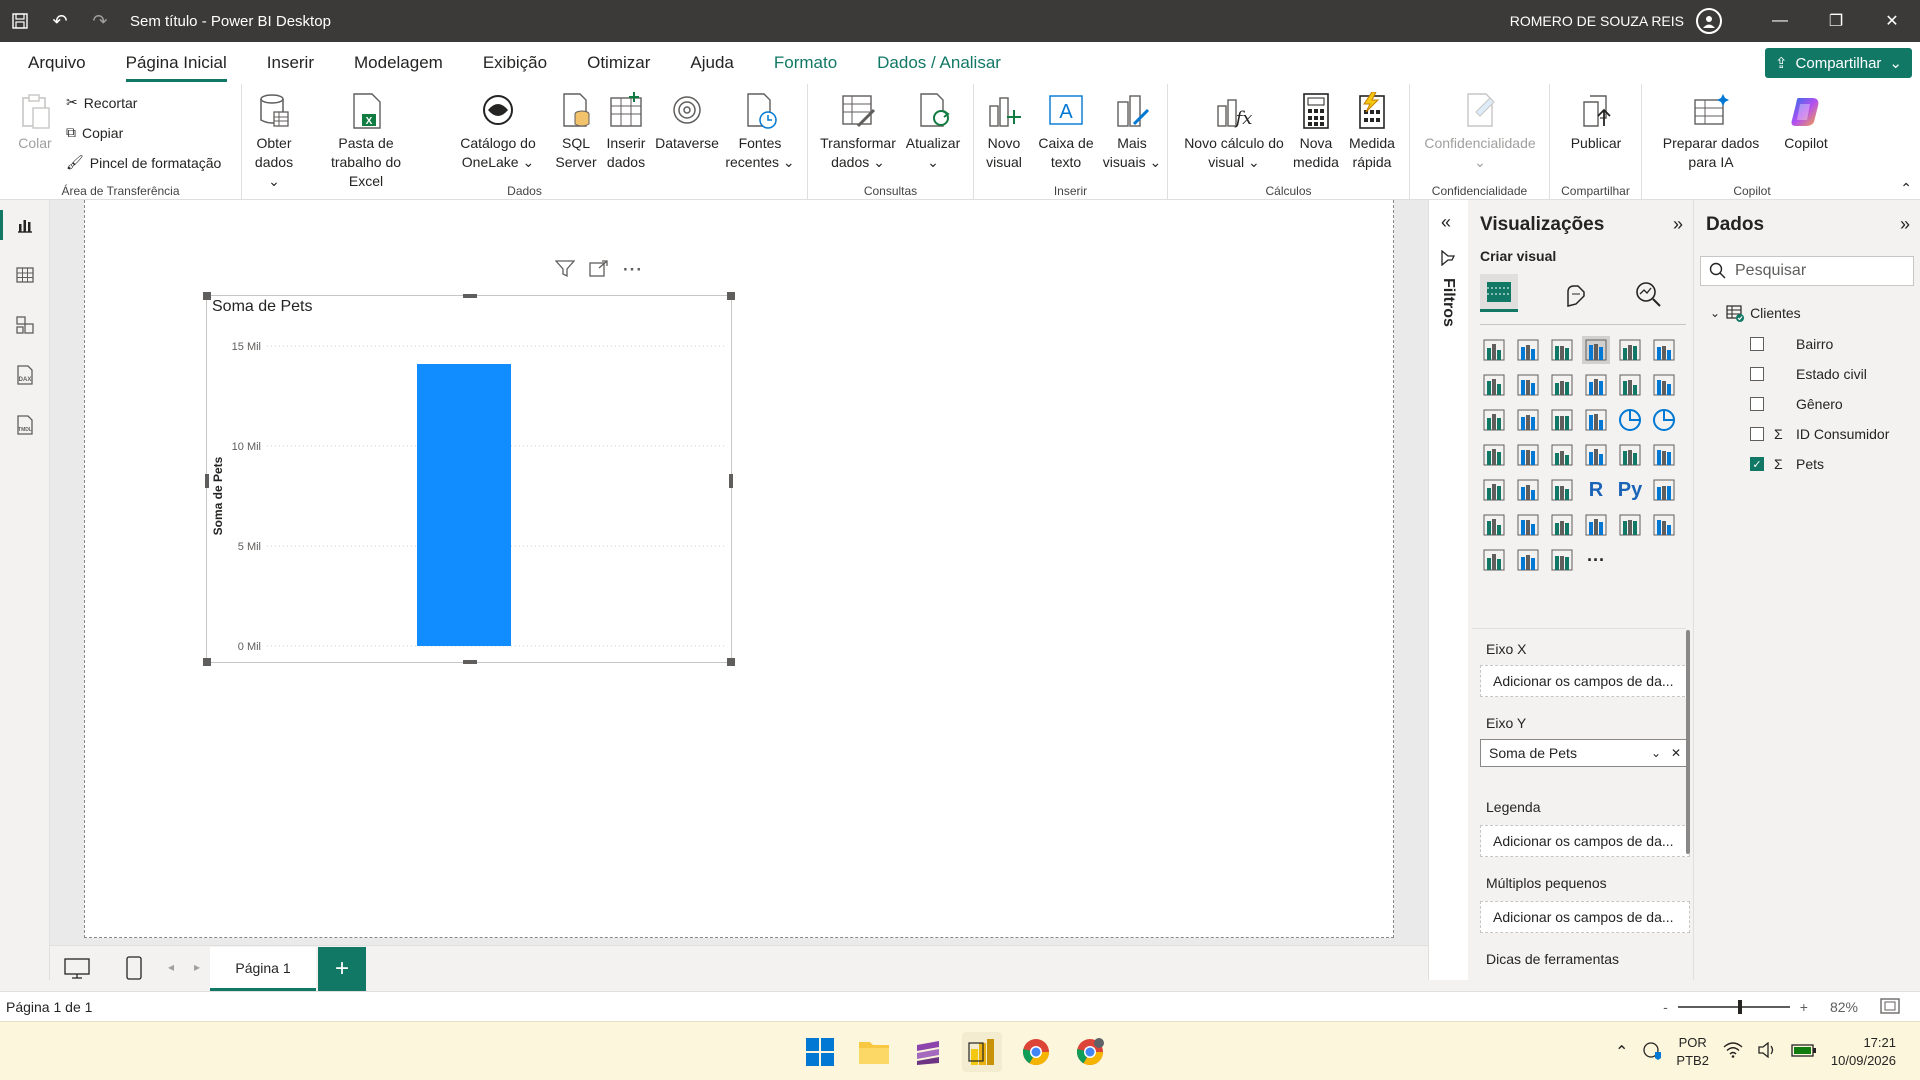 The image size is (1920, 1080). Describe the element at coordinates (263, 969) in the screenshot. I see `page-tab-1: Página 1` at that location.